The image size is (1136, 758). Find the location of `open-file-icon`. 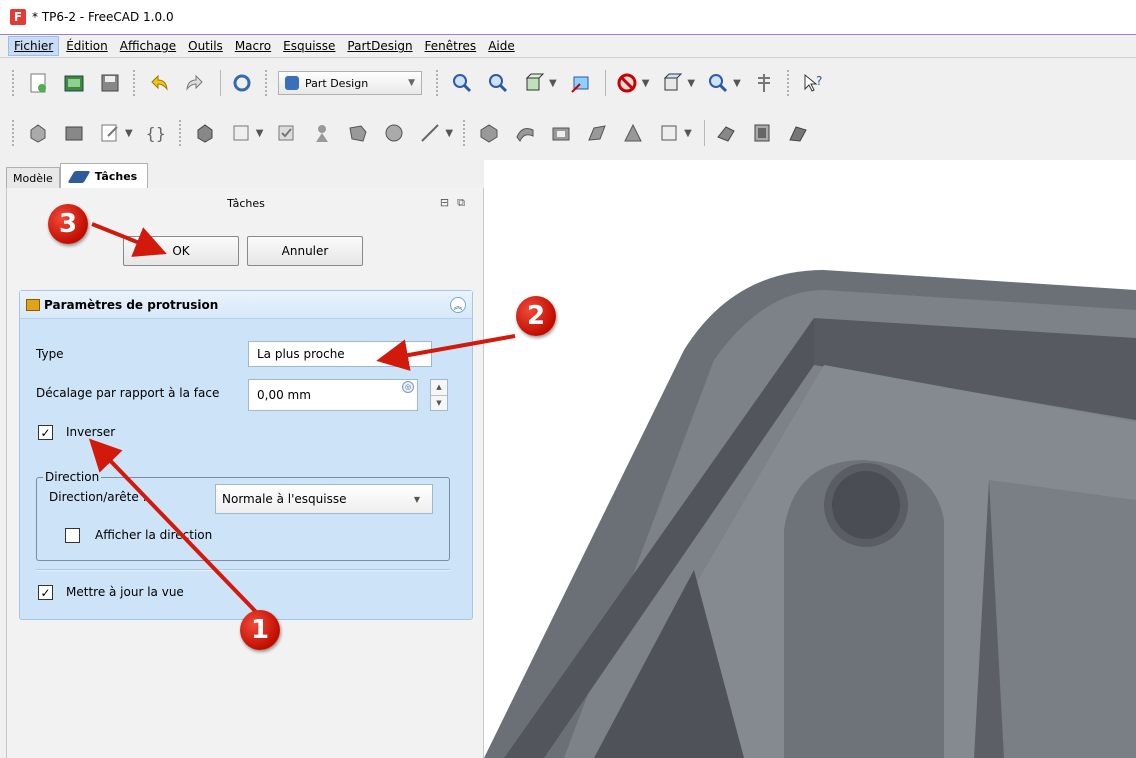

open-file-icon is located at coordinates (74, 83).